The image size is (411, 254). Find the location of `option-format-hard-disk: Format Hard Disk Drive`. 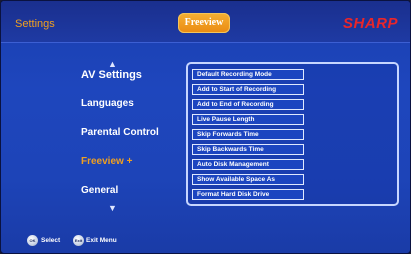

option-format-hard-disk: Format Hard Disk Drive is located at coordinates (248, 194).